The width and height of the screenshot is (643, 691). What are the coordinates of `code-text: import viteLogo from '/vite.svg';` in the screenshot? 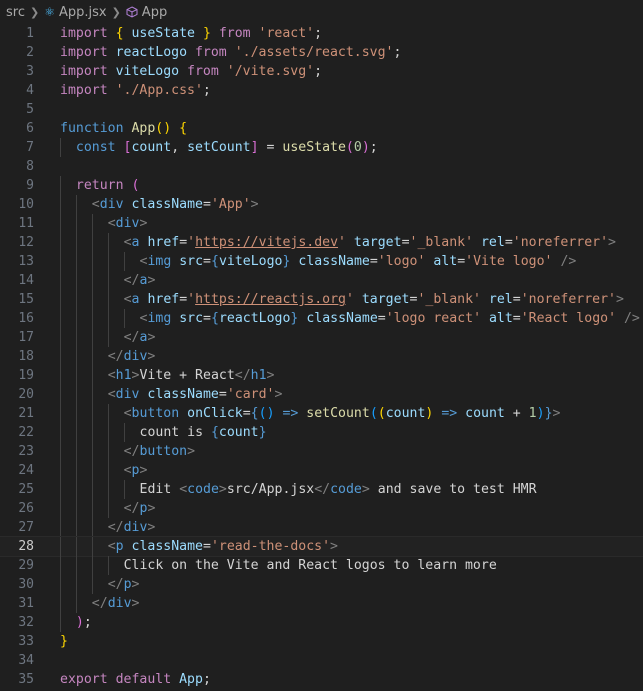 It's located at (191, 71).